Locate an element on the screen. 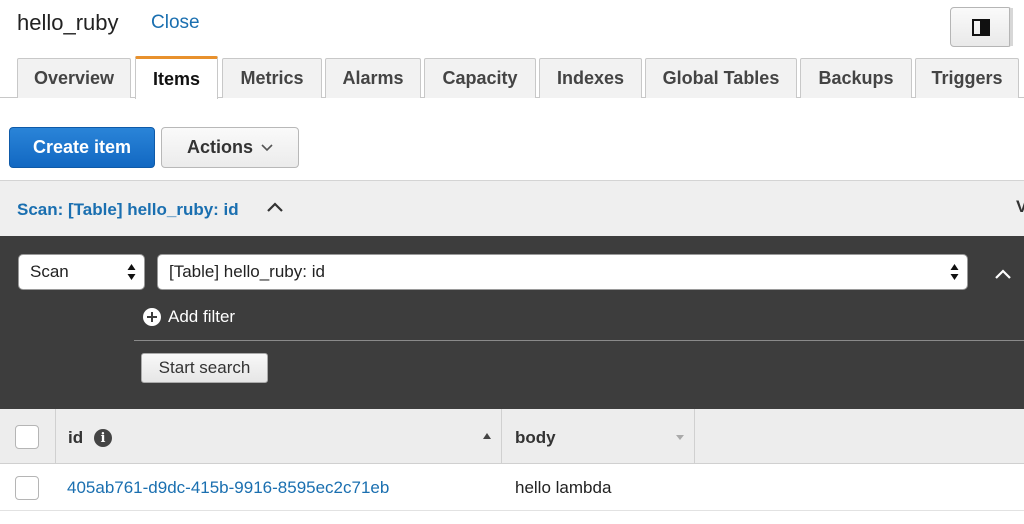 The image size is (1024, 524). chevron-down-icon is located at coordinates (267, 147).